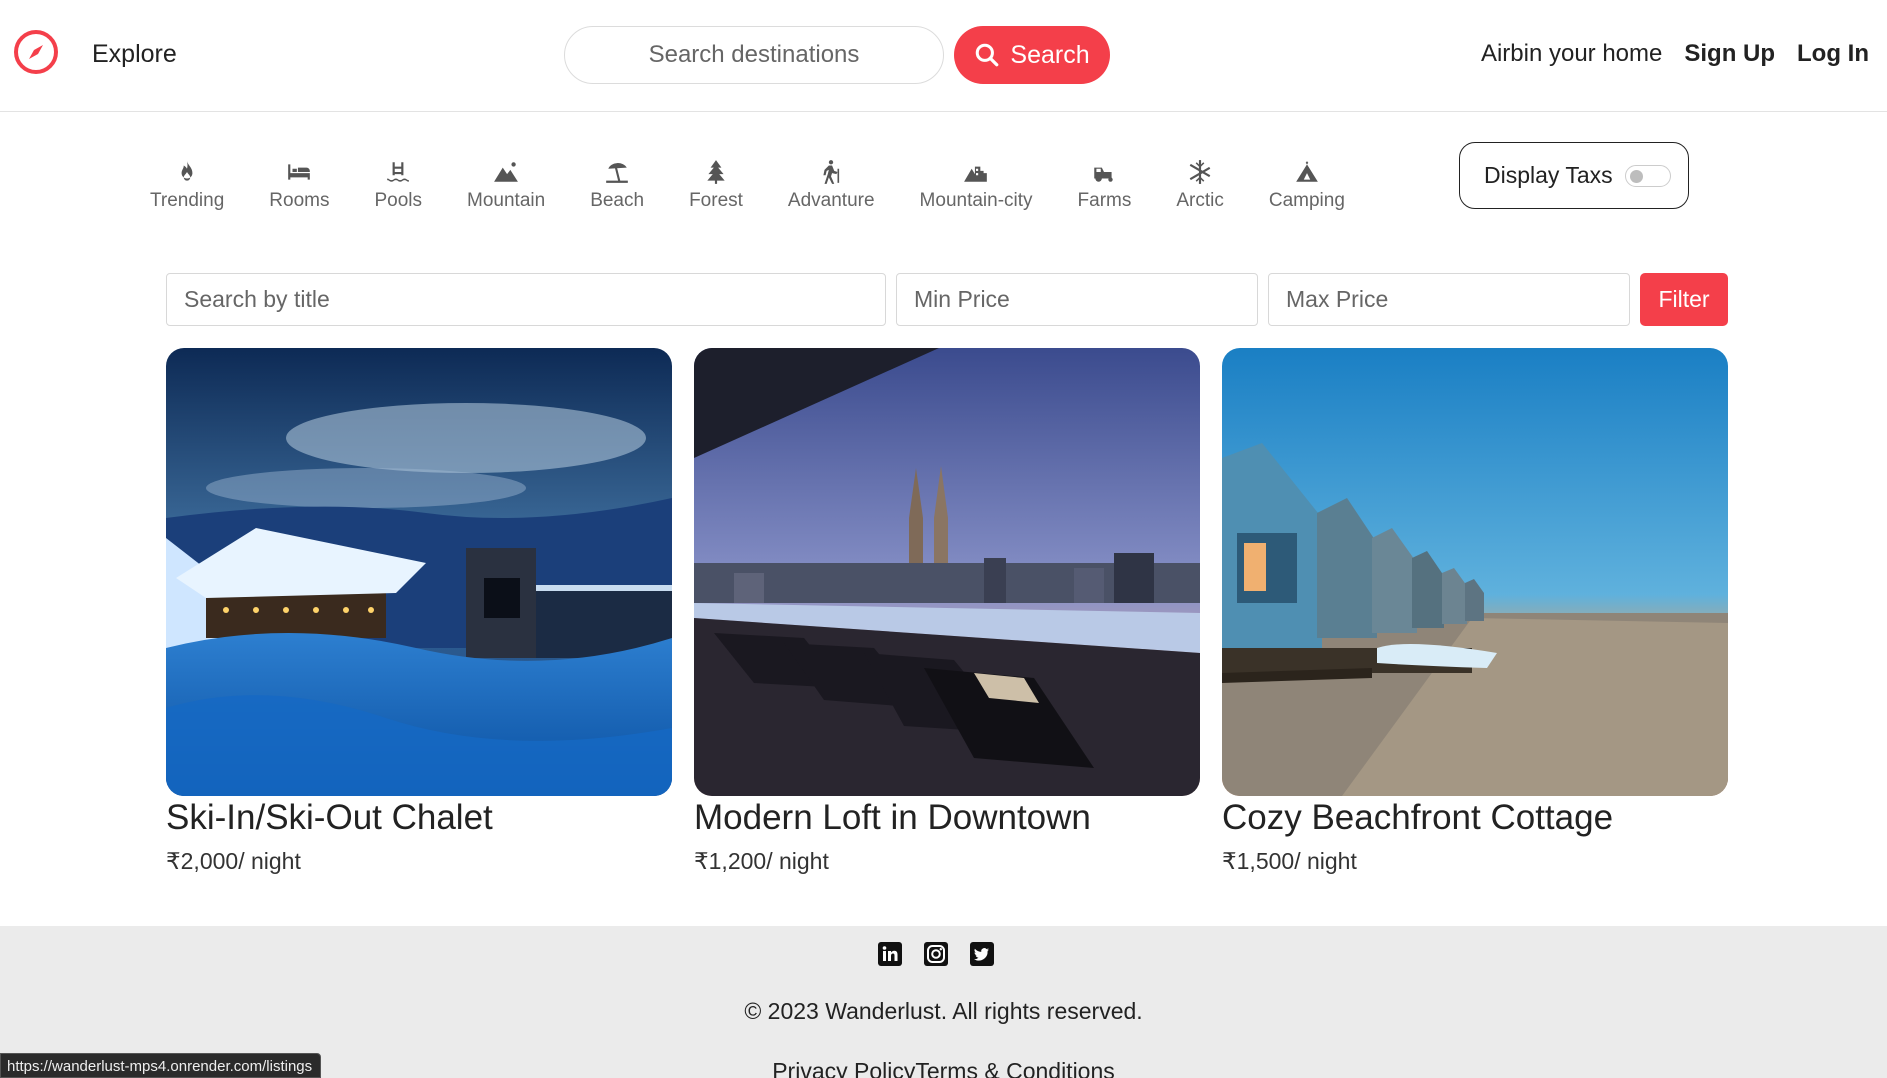  I want to click on search-input, so click(754, 55).